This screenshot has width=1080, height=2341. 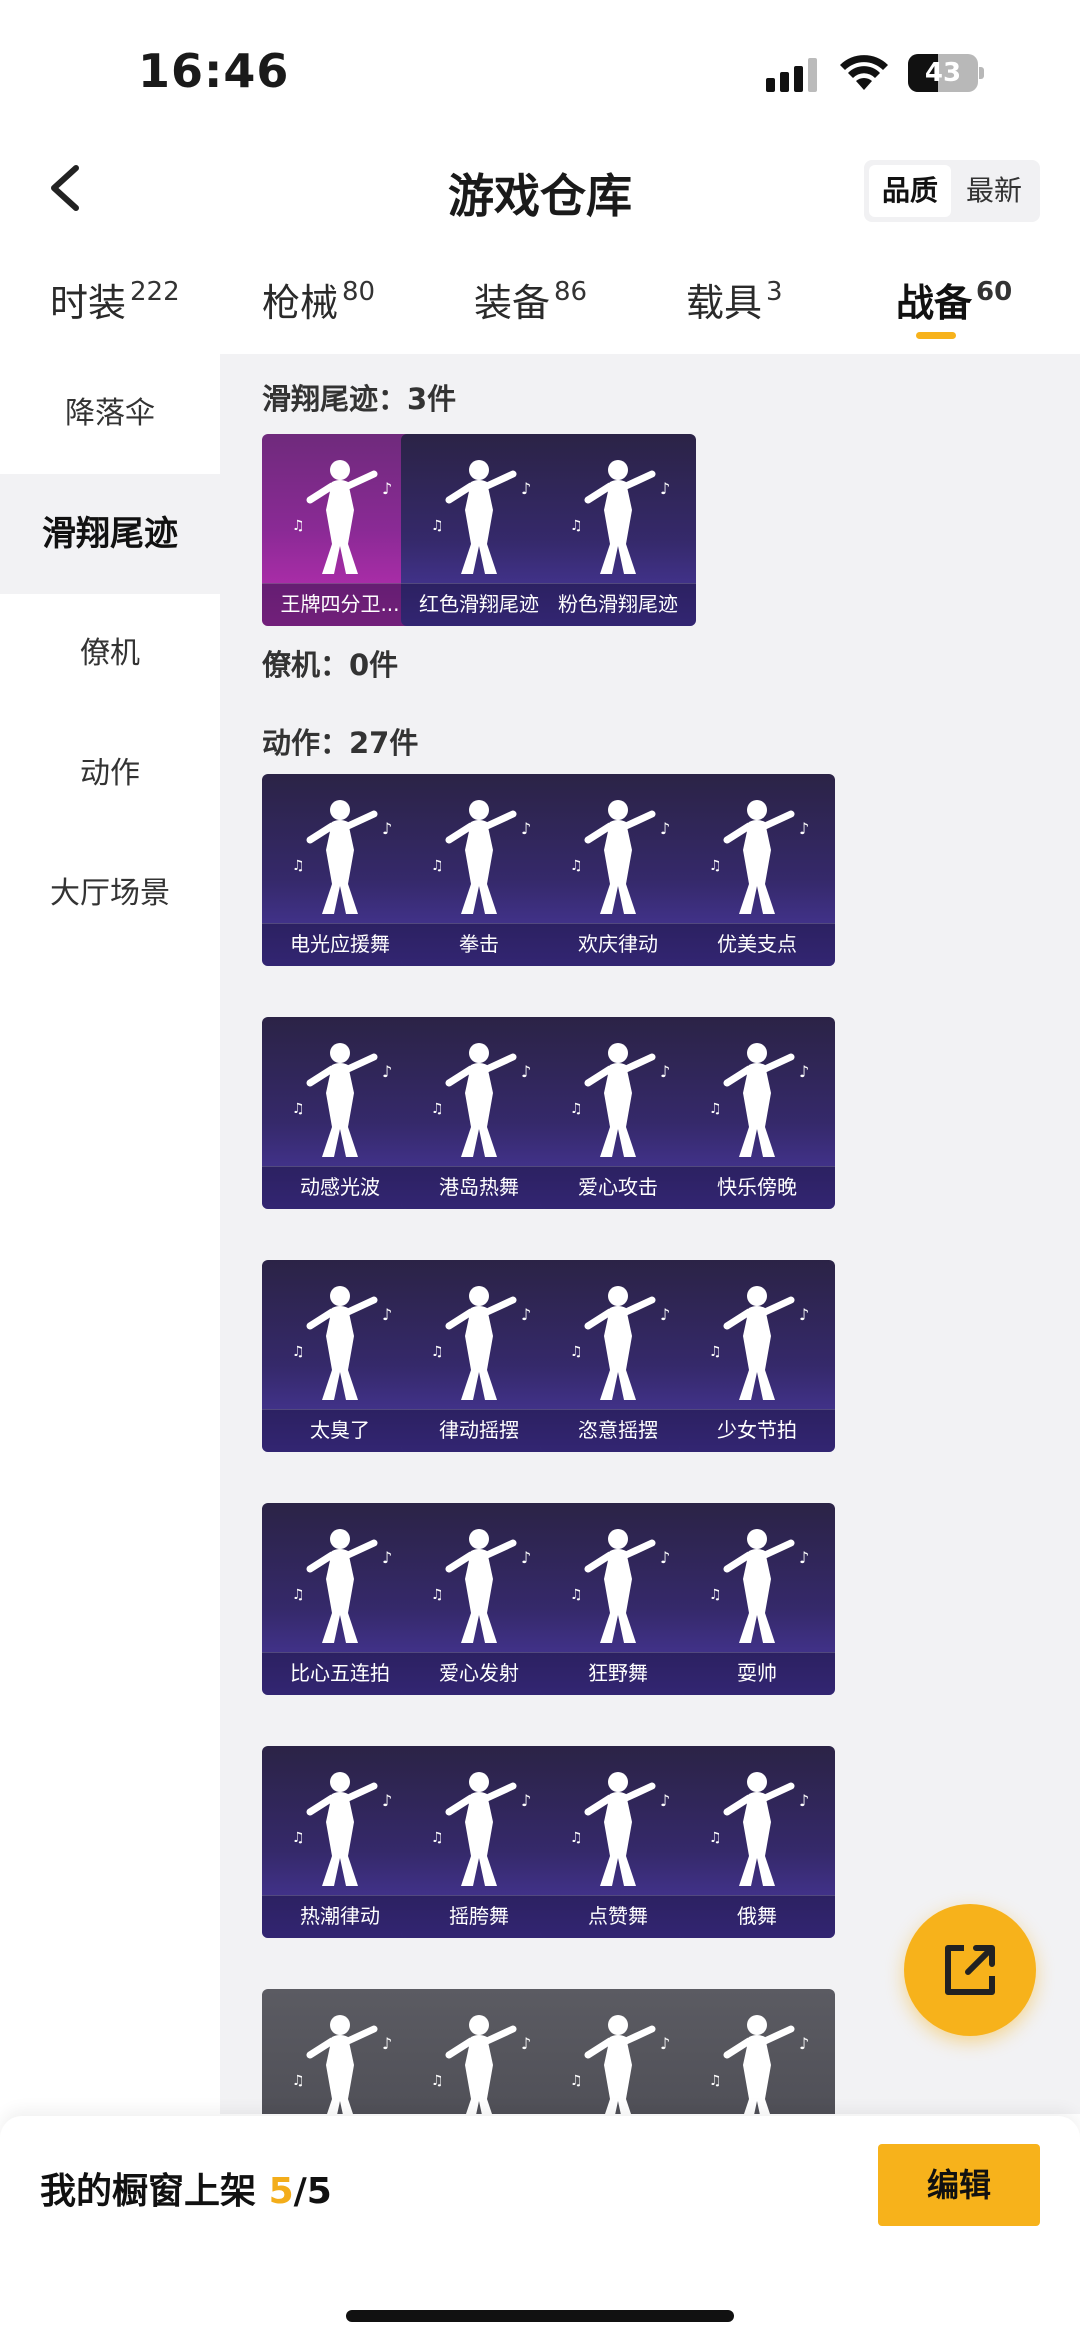 I want to click on emote-card: ♪ ♫ 恣意摇摆, so click(x=618, y=1356).